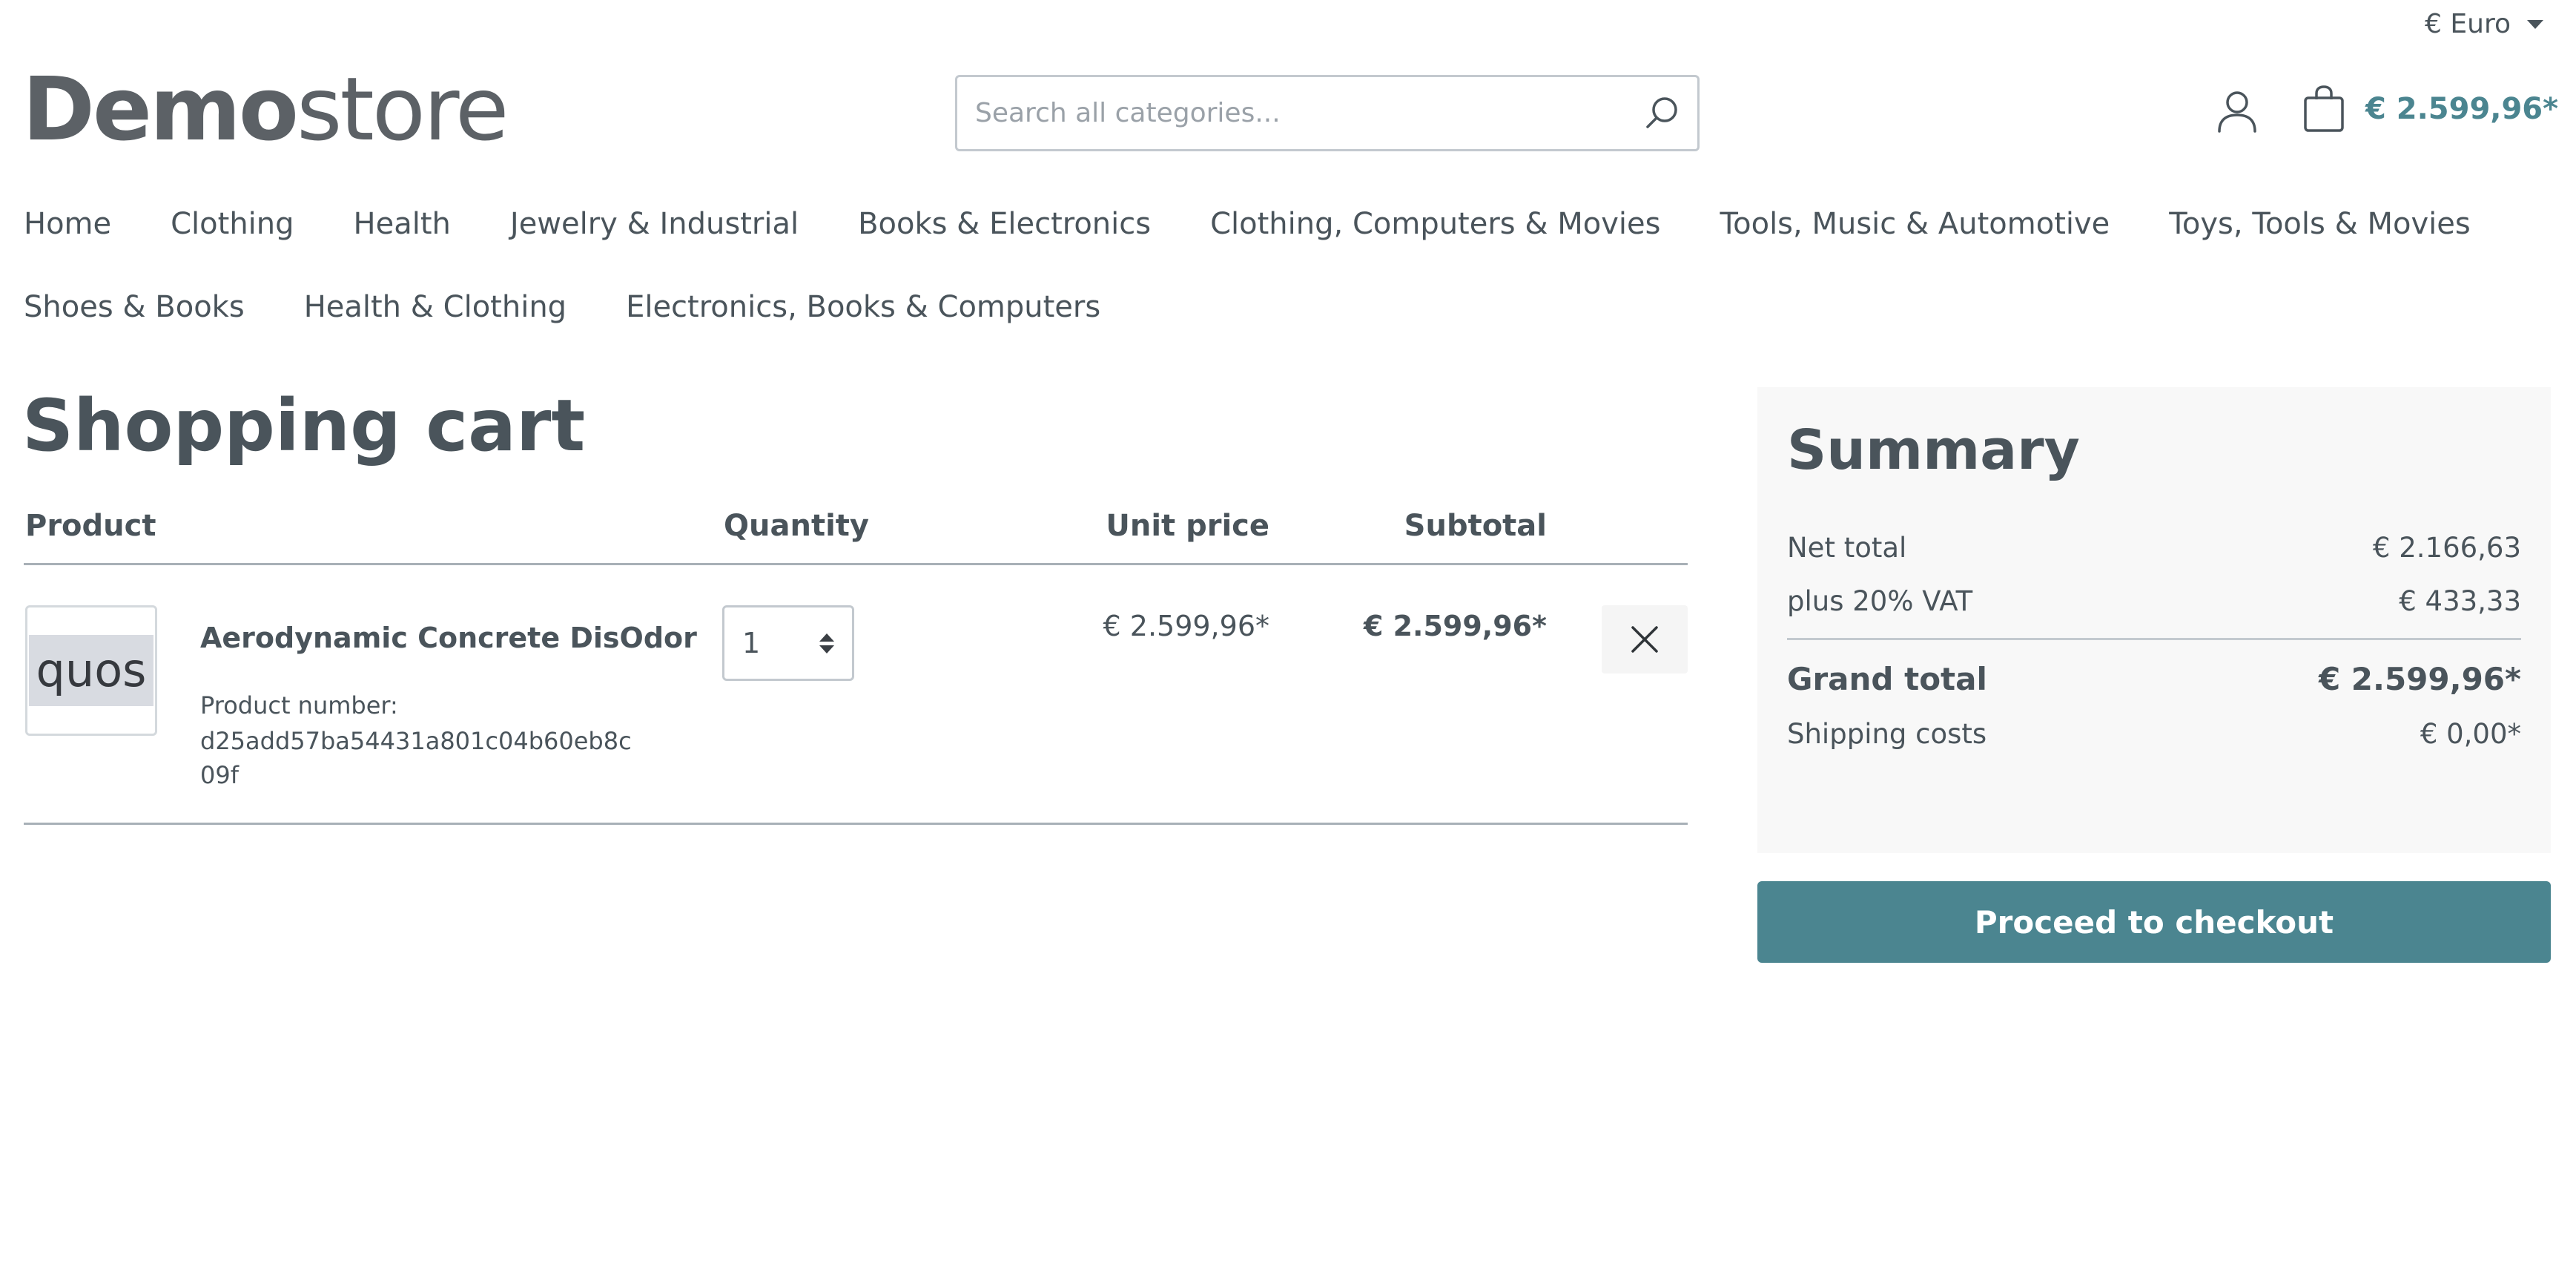 Image resolution: width=2576 pixels, height=1281 pixels. I want to click on nav-item-health-clothing: Health & Clothing, so click(435, 307).